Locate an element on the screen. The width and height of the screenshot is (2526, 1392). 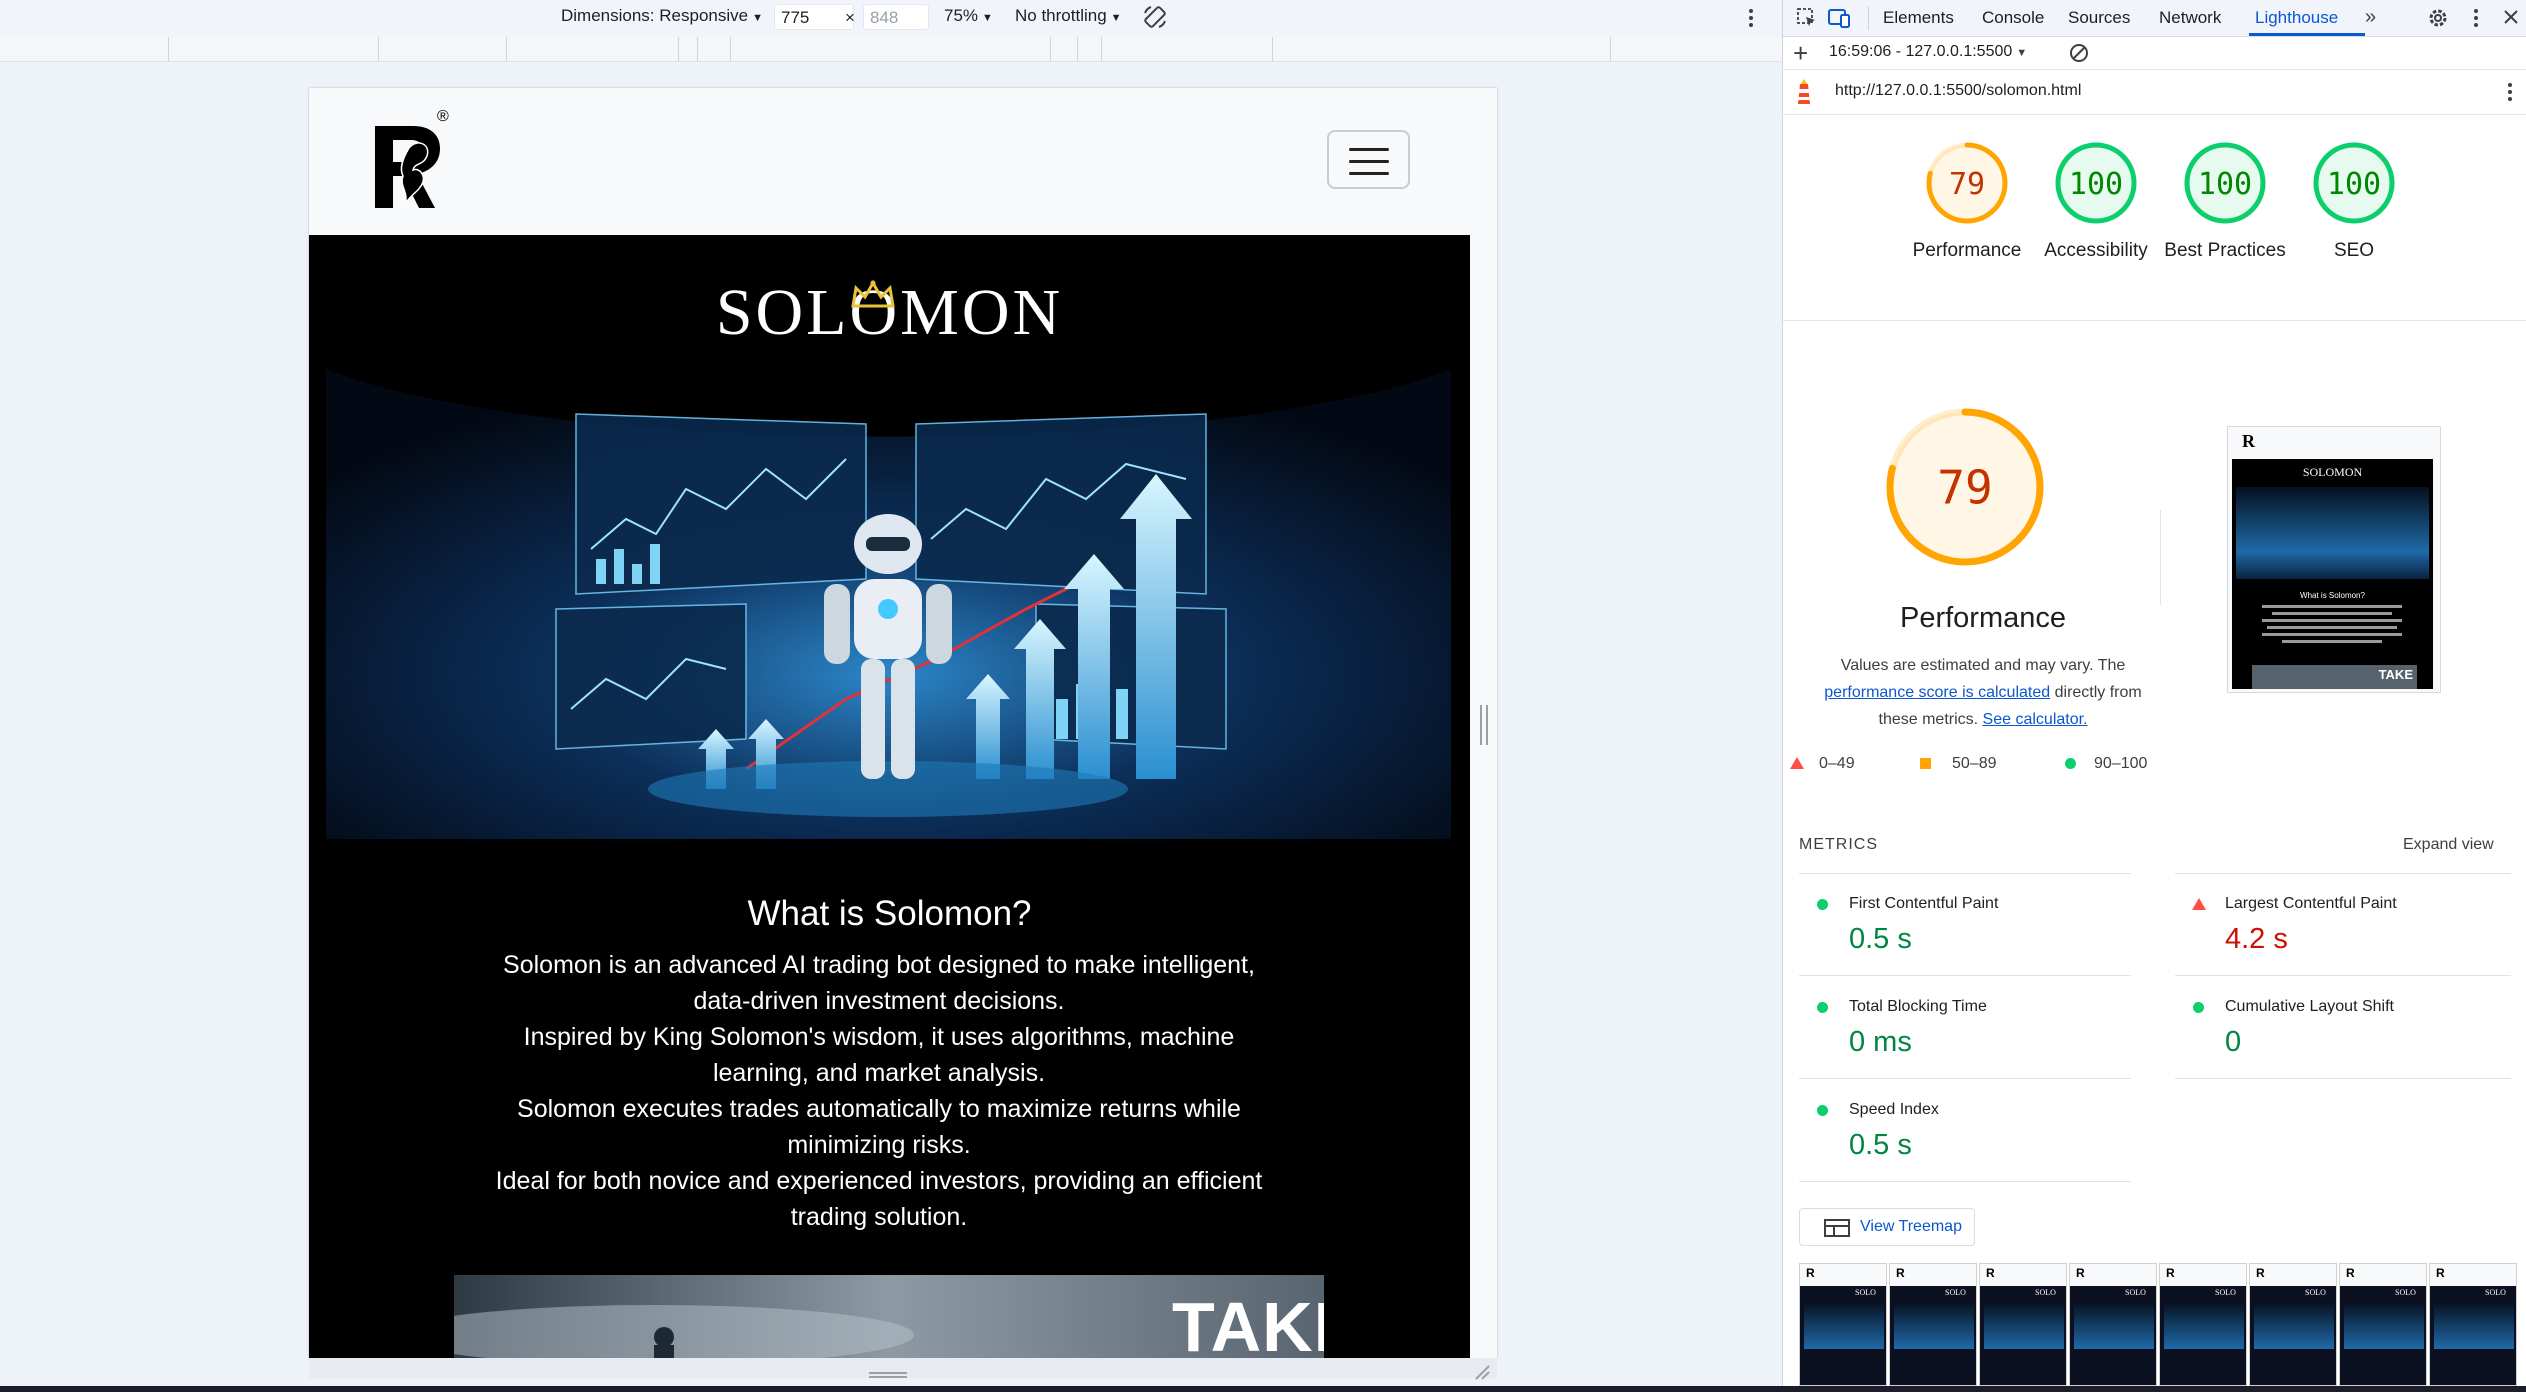
final-screenshot: R SOLOMON What is Solomon? TAKE is located at coordinates (2334, 559).